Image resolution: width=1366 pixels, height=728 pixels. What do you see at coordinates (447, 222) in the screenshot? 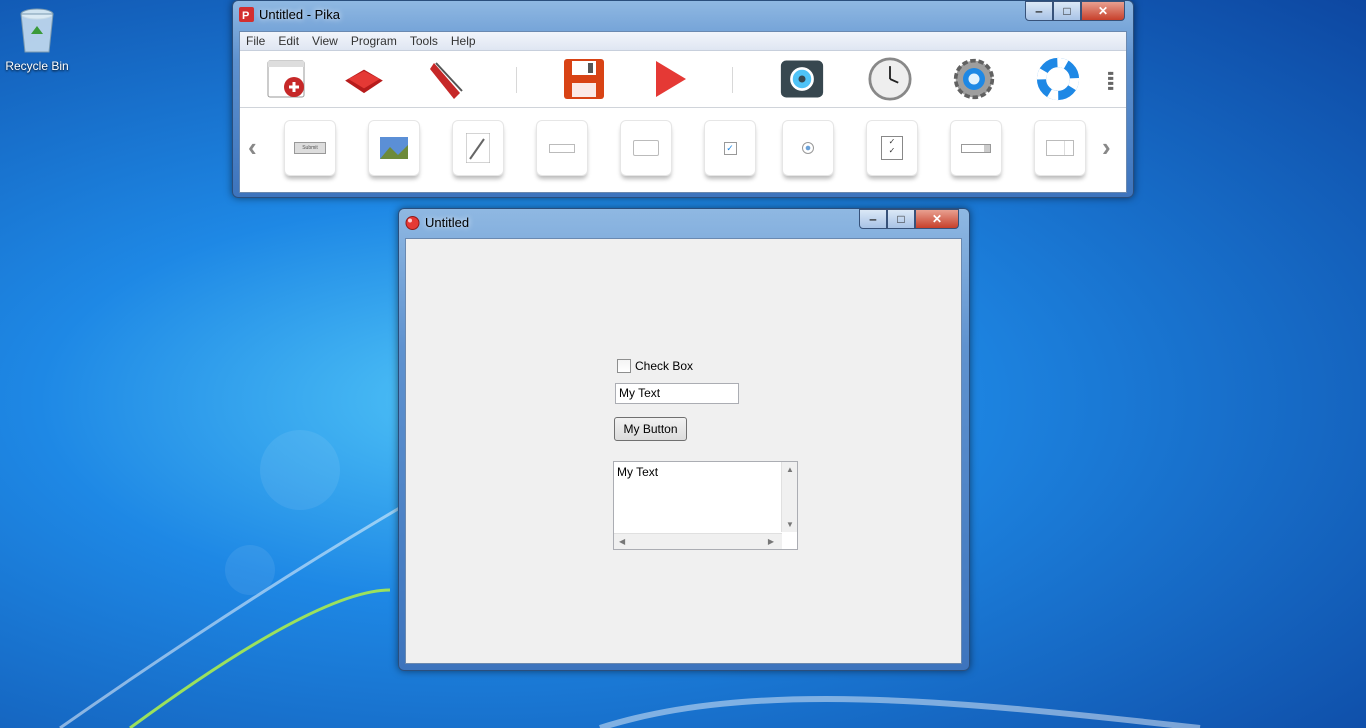
I see `form-window-title: Untitled` at bounding box center [447, 222].